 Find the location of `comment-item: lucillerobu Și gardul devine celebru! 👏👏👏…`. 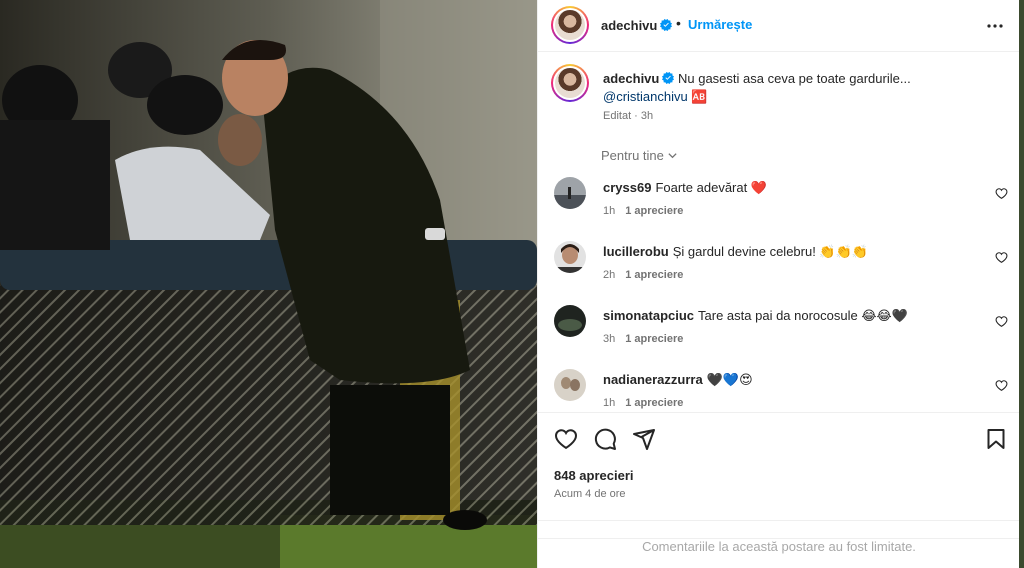

comment-item: lucillerobu Și gardul devine celebru! 👏👏👏… is located at coordinates (779, 269).